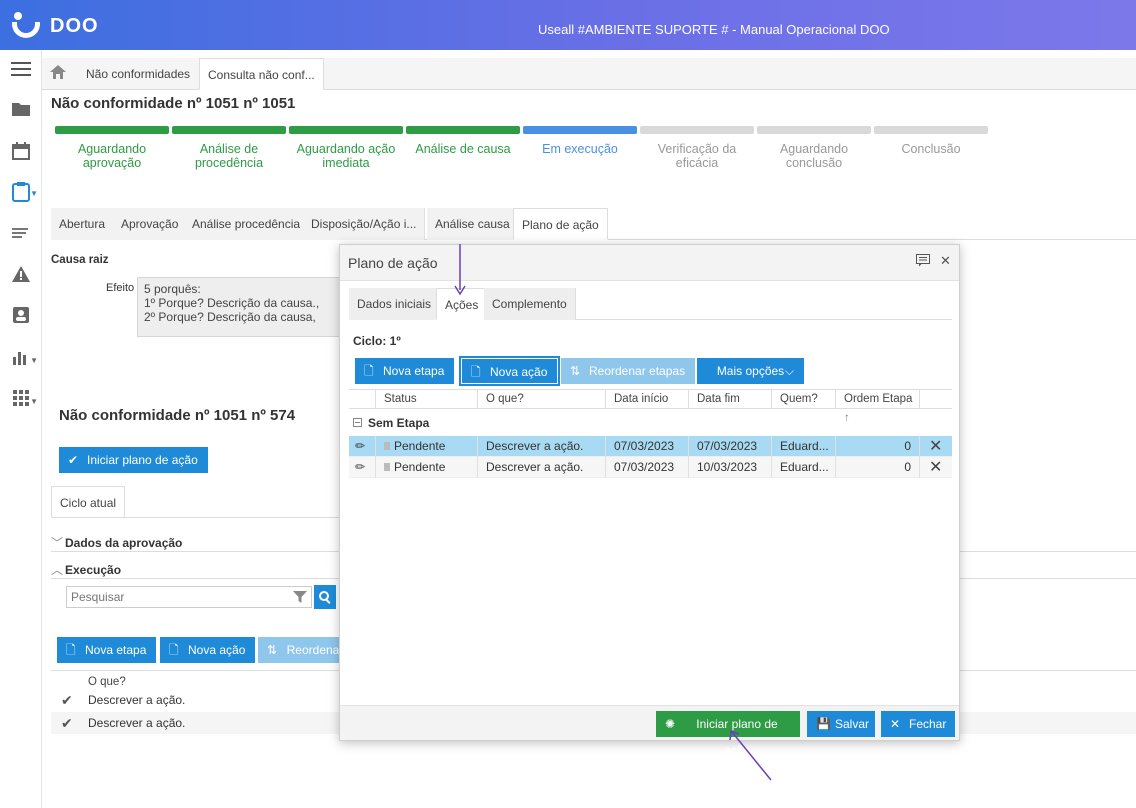 The width and height of the screenshot is (1136, 808). I want to click on logo-text: DOO, so click(74, 25).